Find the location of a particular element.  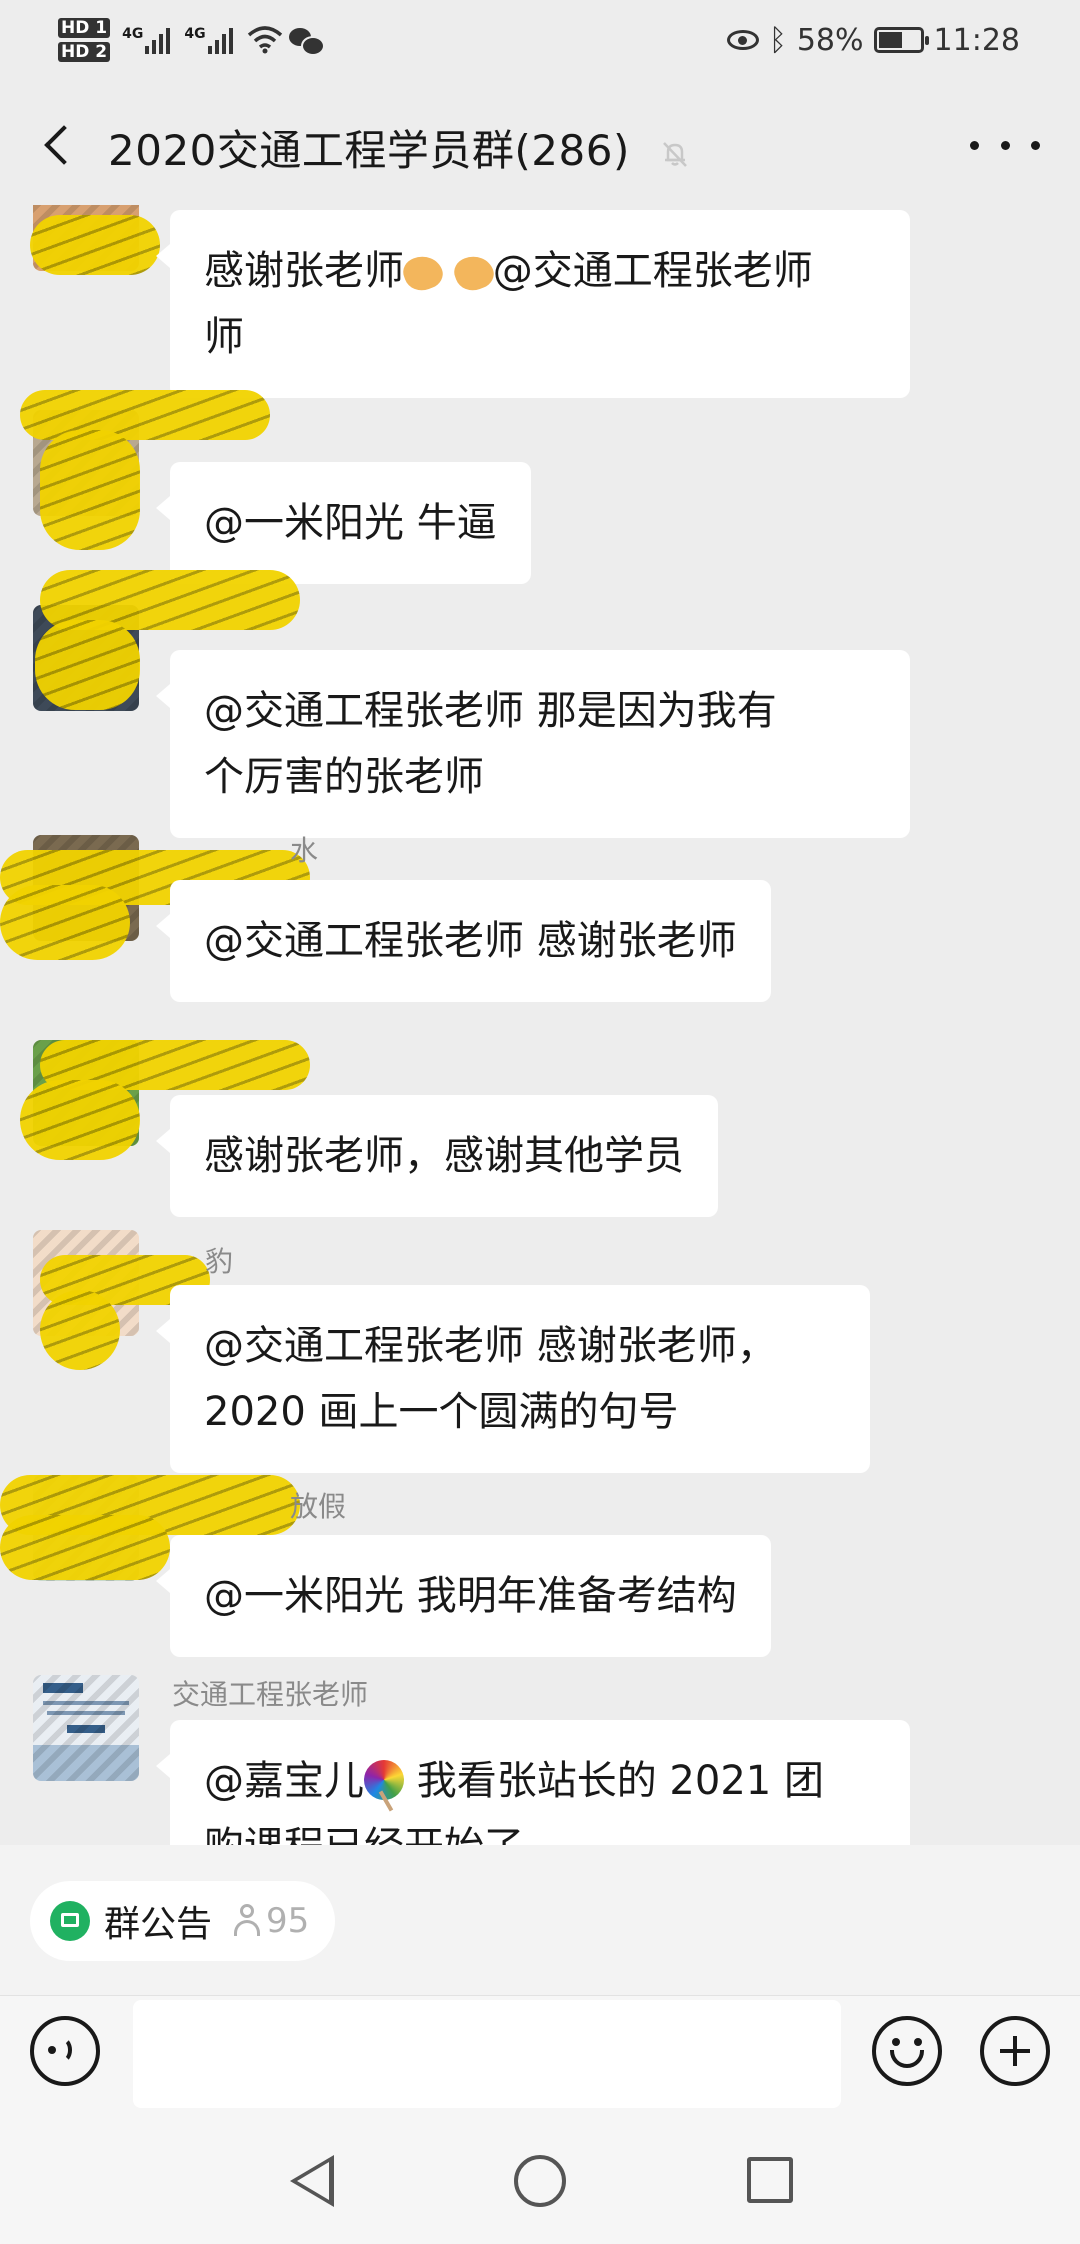

avatar is located at coordinates (86, 1728).